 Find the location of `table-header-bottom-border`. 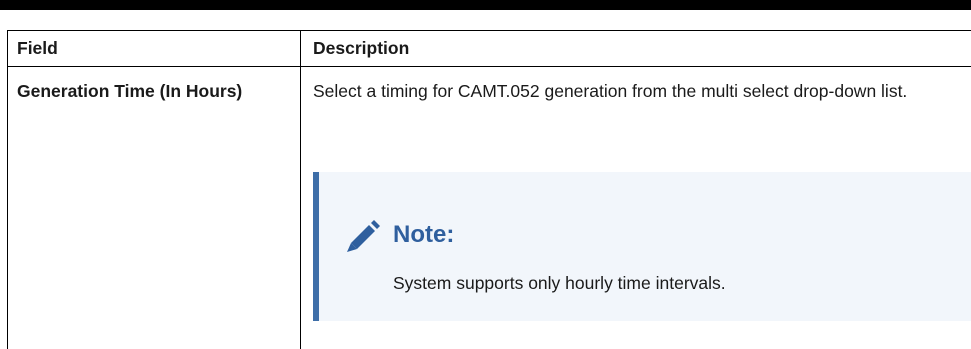

table-header-bottom-border is located at coordinates (489, 66).